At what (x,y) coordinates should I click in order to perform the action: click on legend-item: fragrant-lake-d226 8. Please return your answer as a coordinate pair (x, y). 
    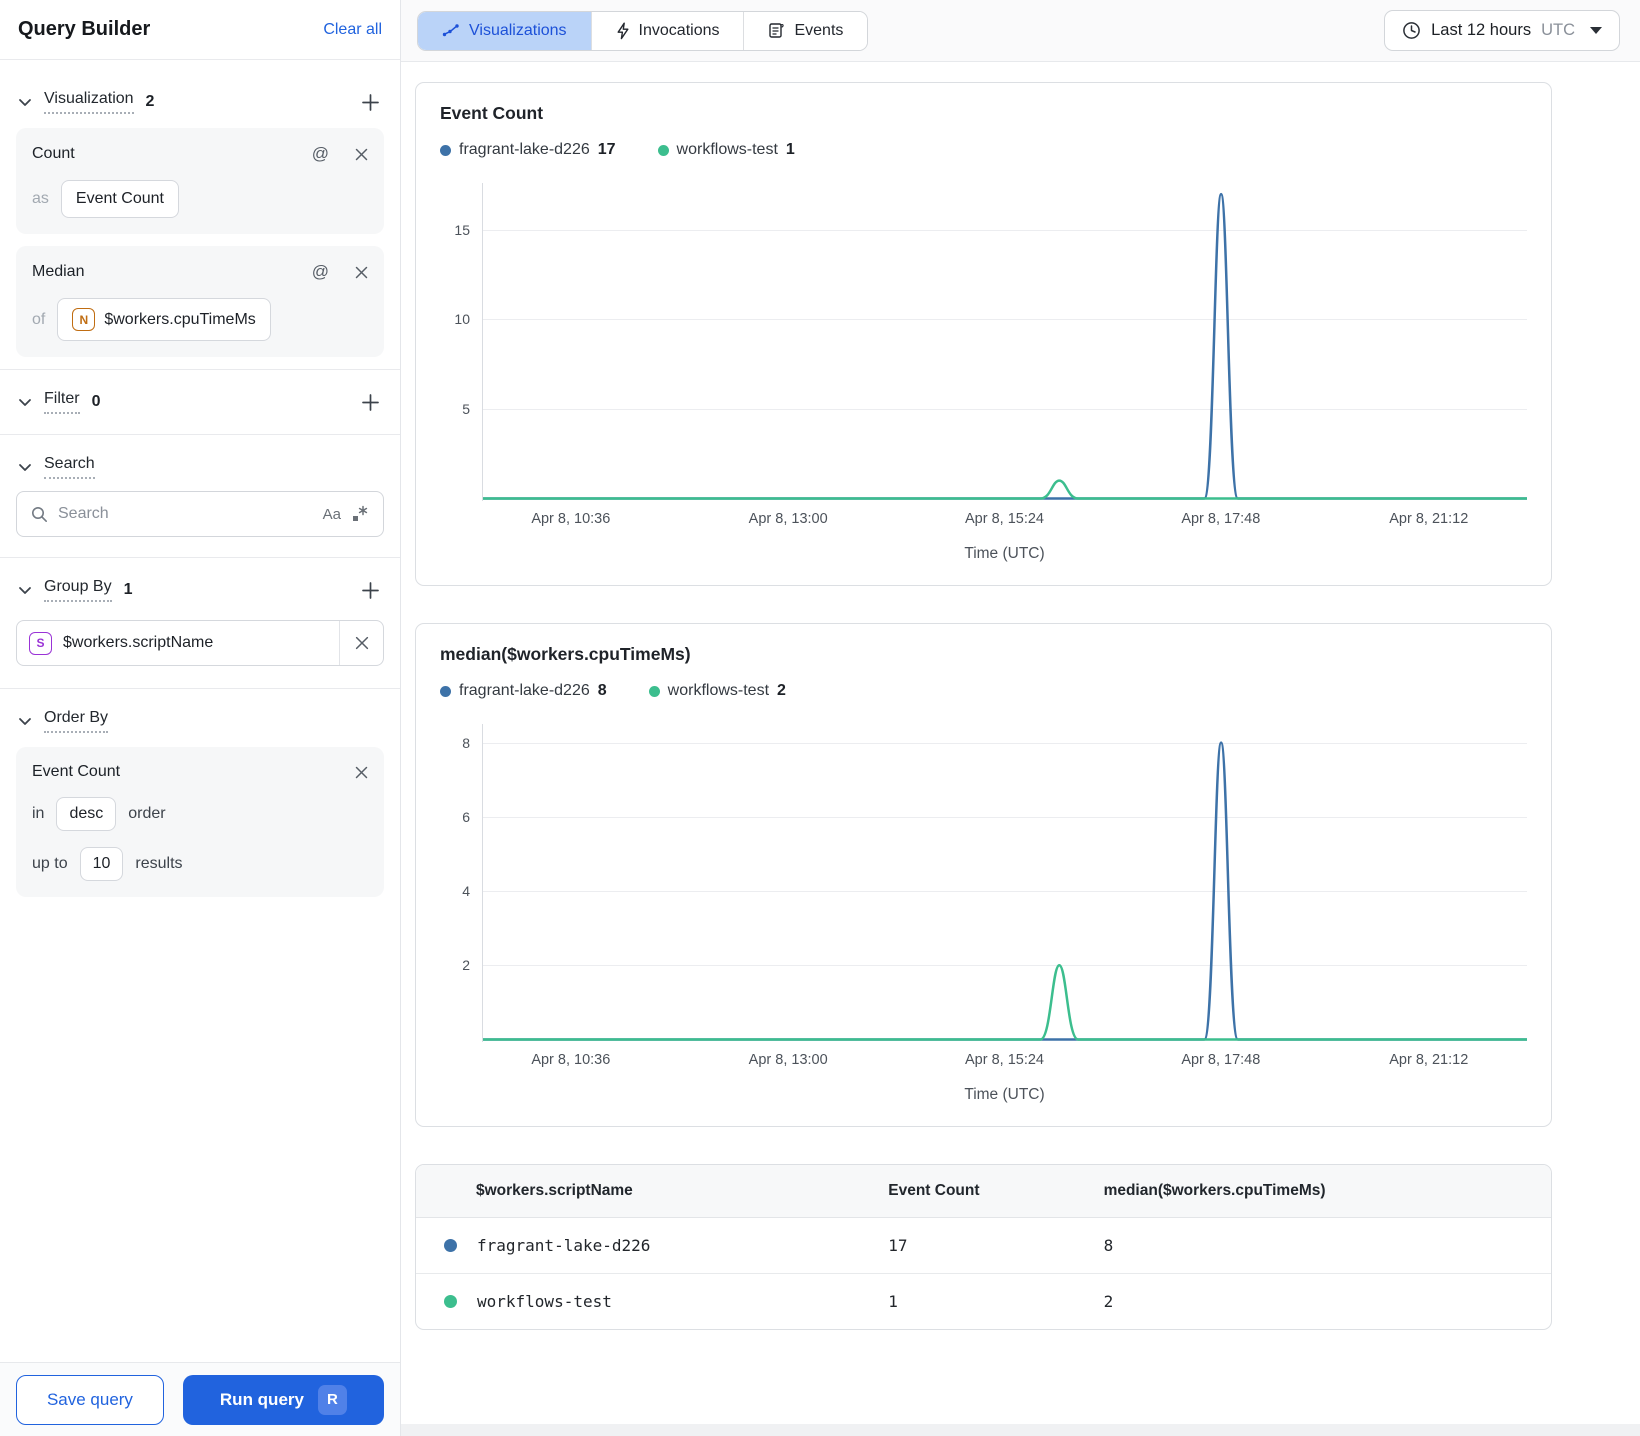
    Looking at the image, I should click on (523, 691).